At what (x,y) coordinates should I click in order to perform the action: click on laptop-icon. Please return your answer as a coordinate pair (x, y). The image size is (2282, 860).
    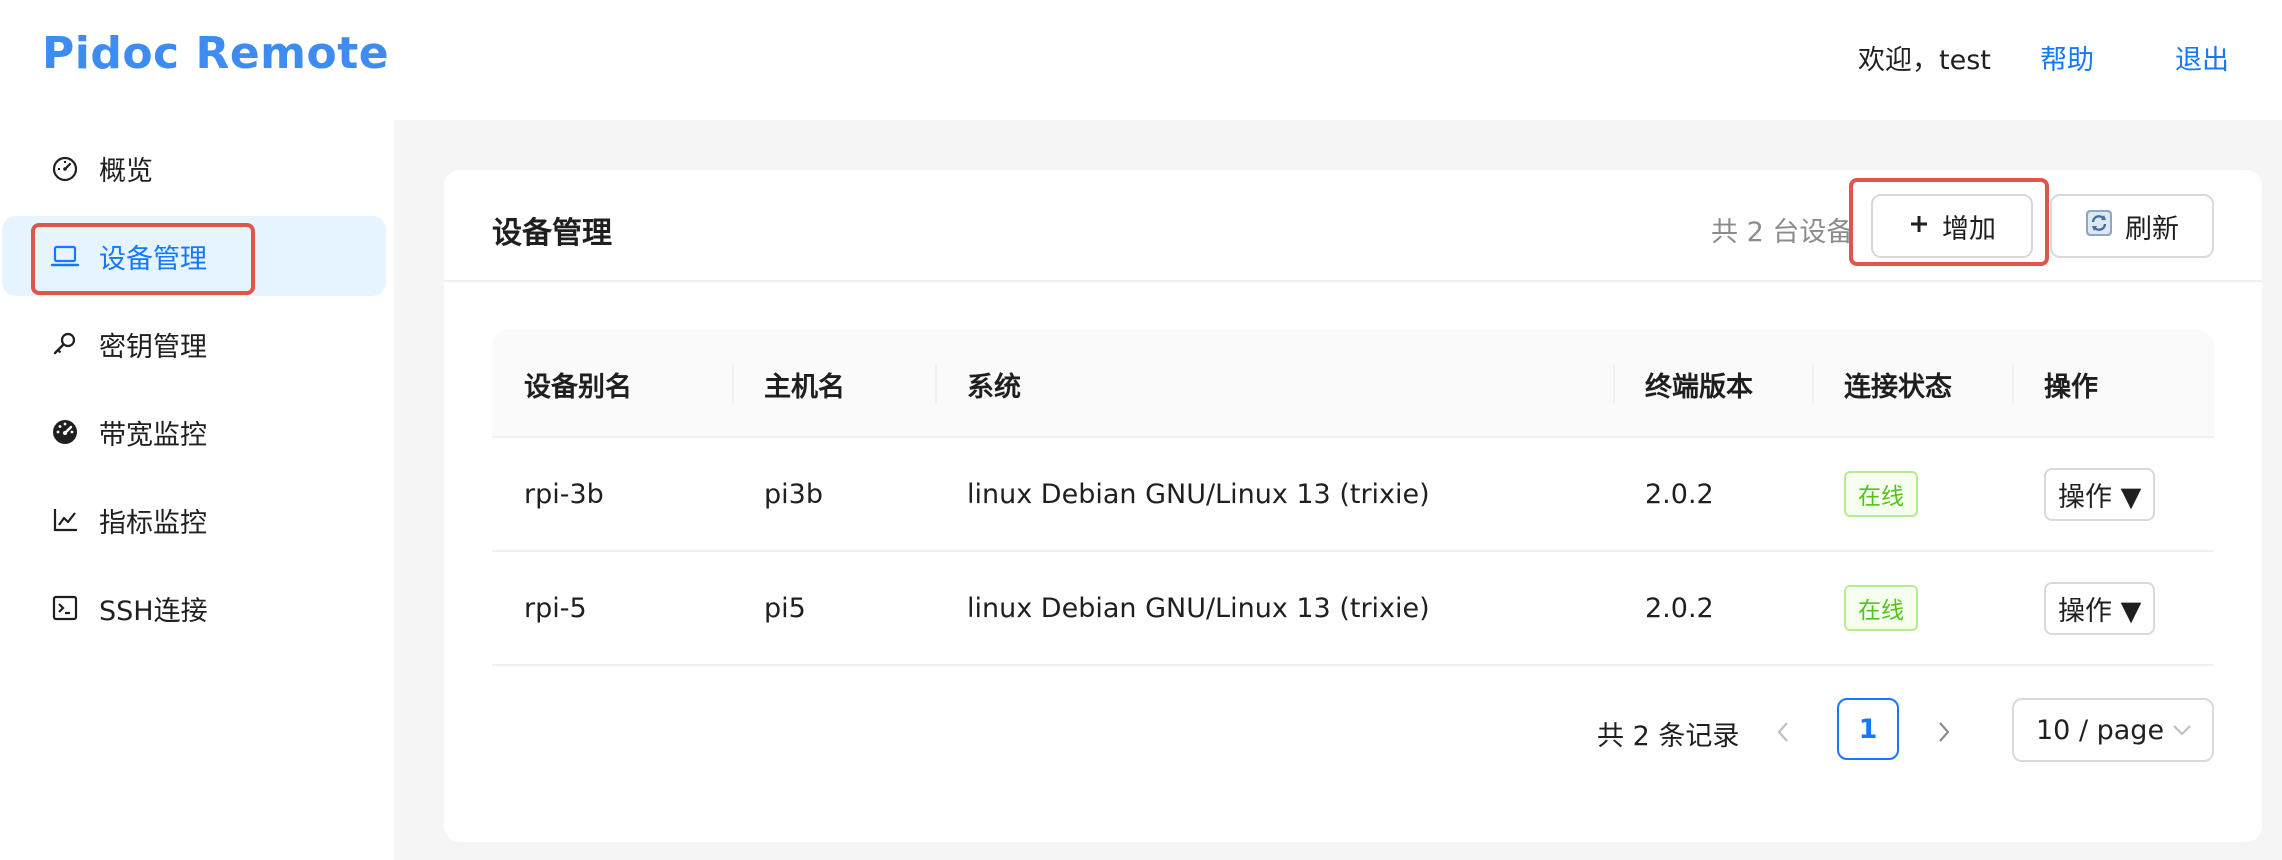
    Looking at the image, I should click on (65, 256).